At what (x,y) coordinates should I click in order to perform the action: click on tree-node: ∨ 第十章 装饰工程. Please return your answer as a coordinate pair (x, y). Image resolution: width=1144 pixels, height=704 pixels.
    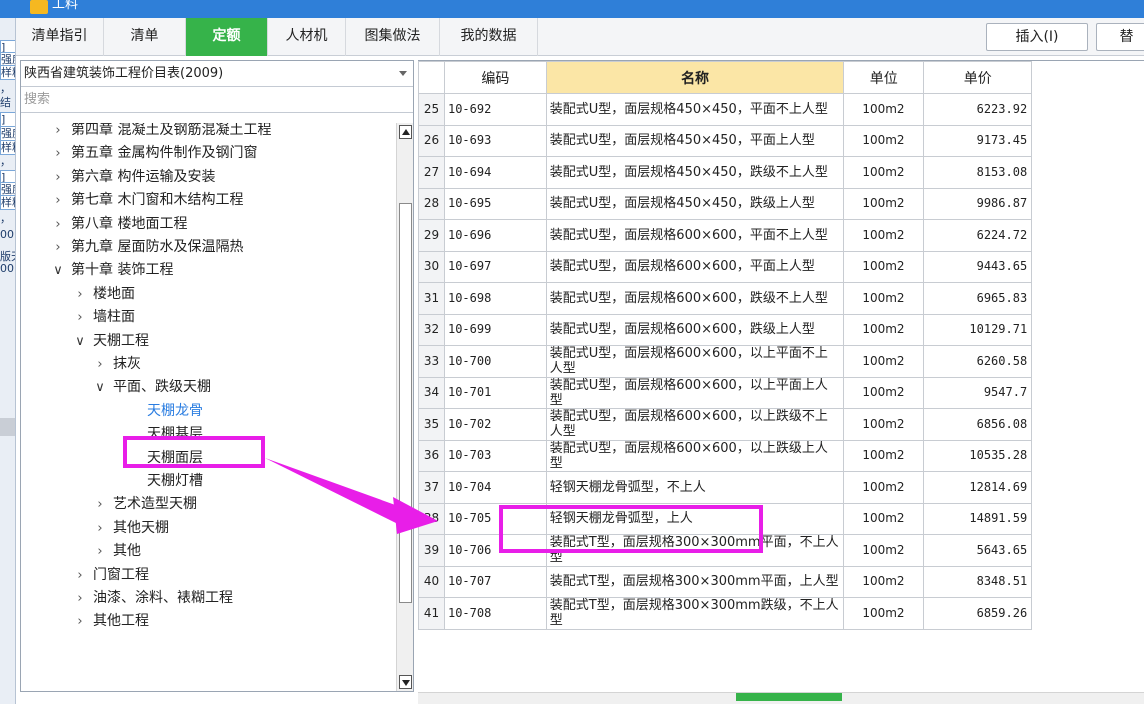
    Looking at the image, I should click on (208, 270).